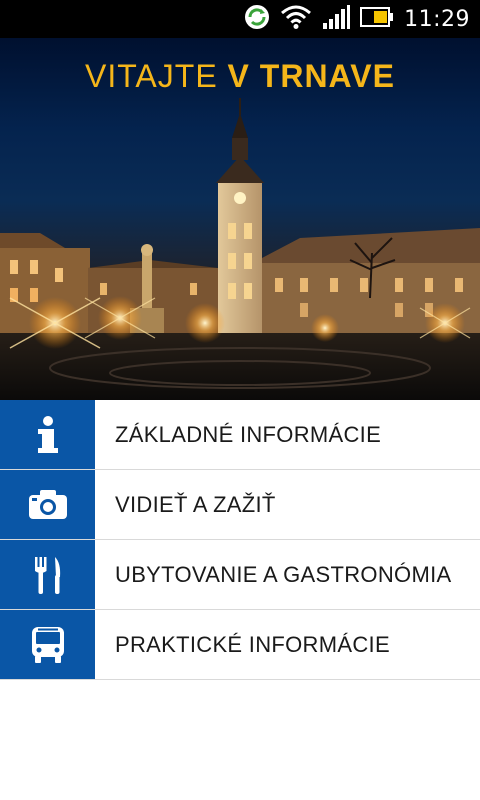  I want to click on menu-label: PRAKTICKÉ INFORMÁCIE, so click(252, 644).